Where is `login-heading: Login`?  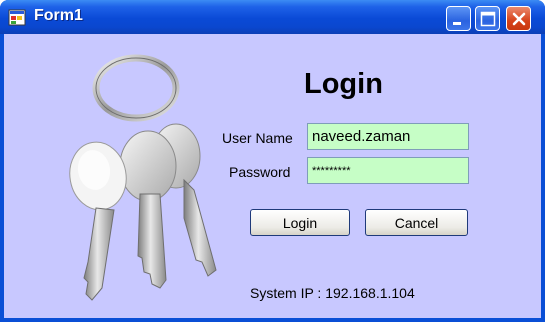
login-heading: Login is located at coordinates (343, 84).